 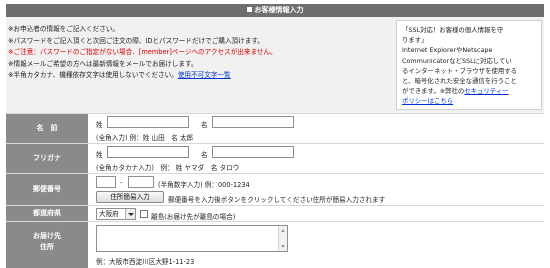 I want to click on security-policy-link-continued: ポリシーはこちら, so click(x=427, y=101).